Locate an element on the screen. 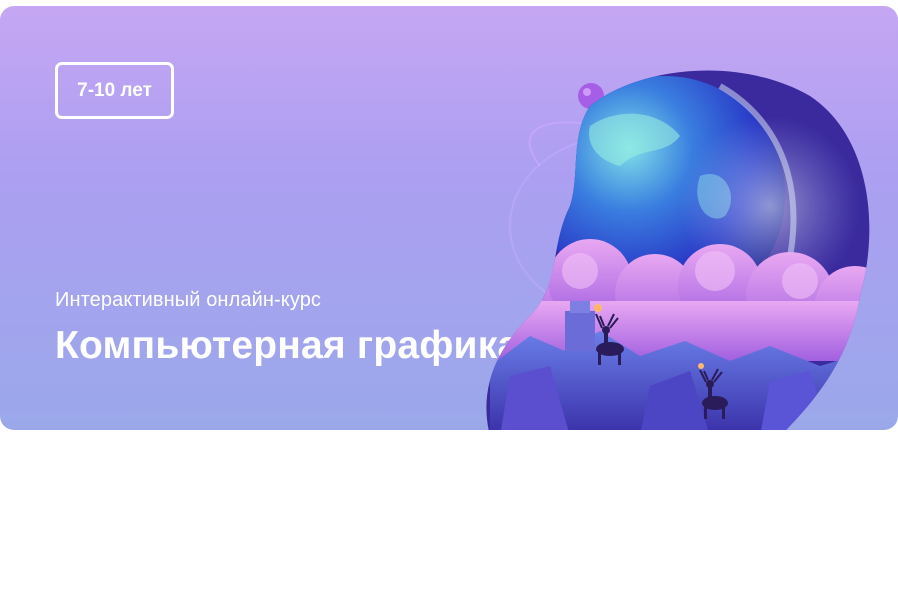  course-title: Компьютерная графика is located at coordinates (287, 345).